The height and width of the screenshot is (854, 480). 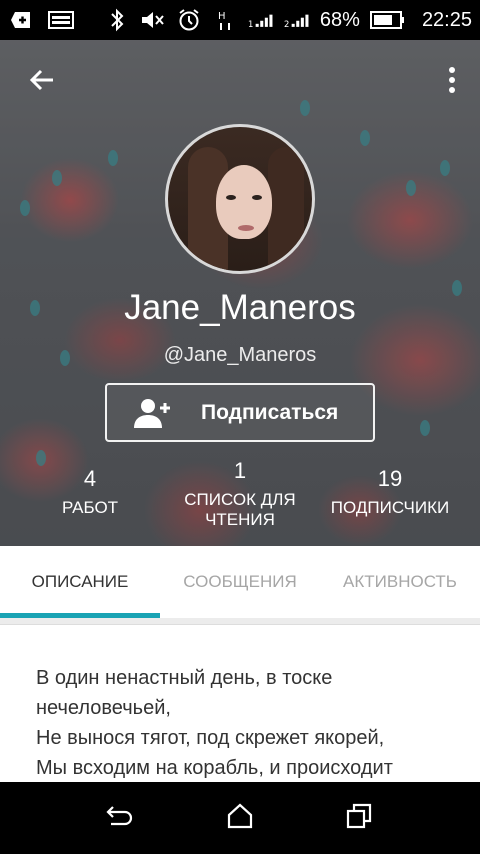 I want to click on status-bar: H 1 2 68% 22:25, so click(x=240, y=20).